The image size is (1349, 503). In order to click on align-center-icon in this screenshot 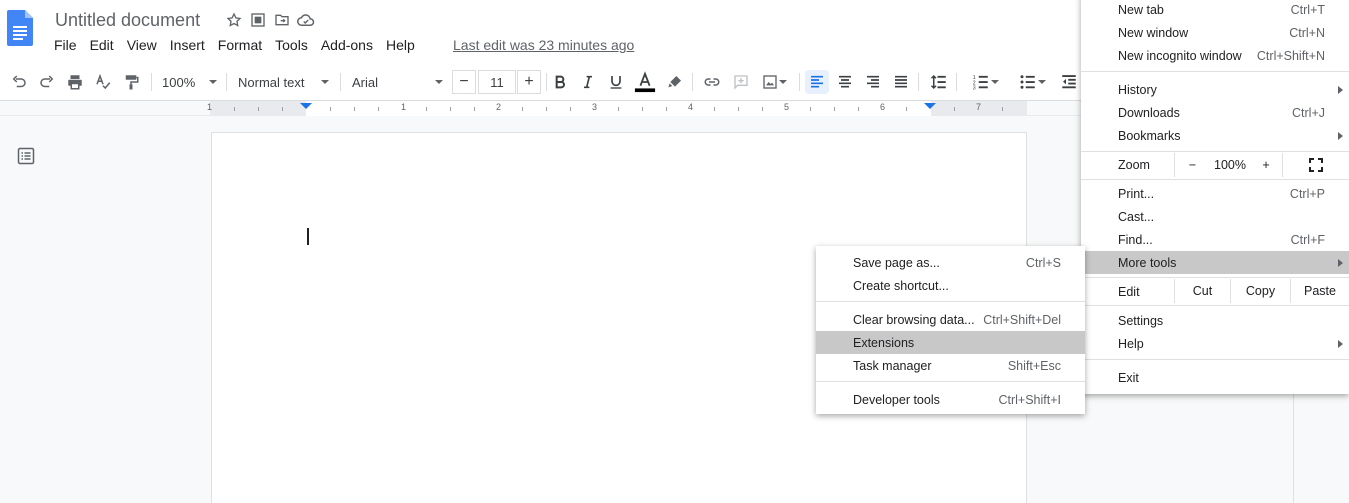, I will do `click(845, 82)`.